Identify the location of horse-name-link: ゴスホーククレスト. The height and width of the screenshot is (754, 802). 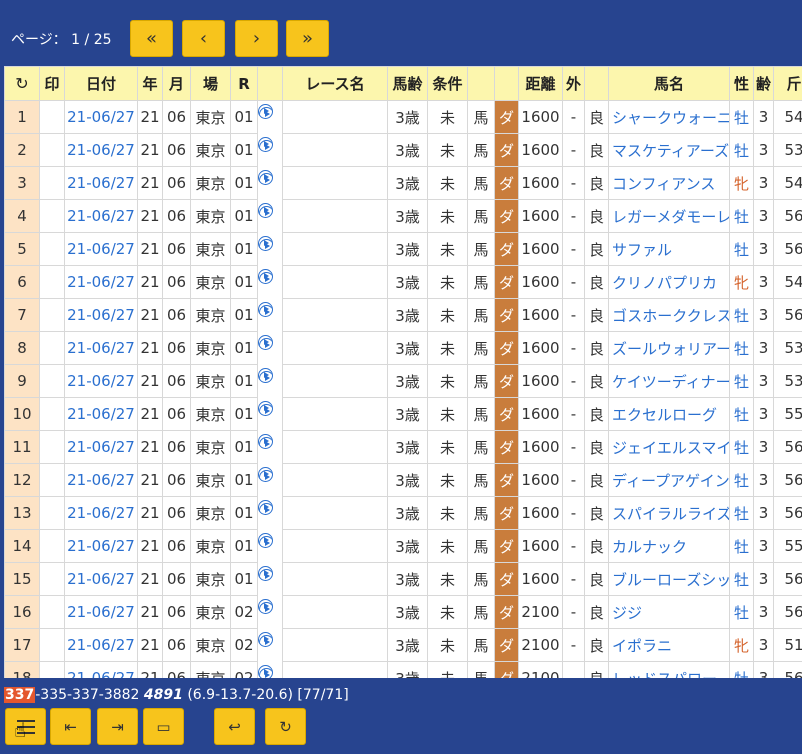
(669, 315).